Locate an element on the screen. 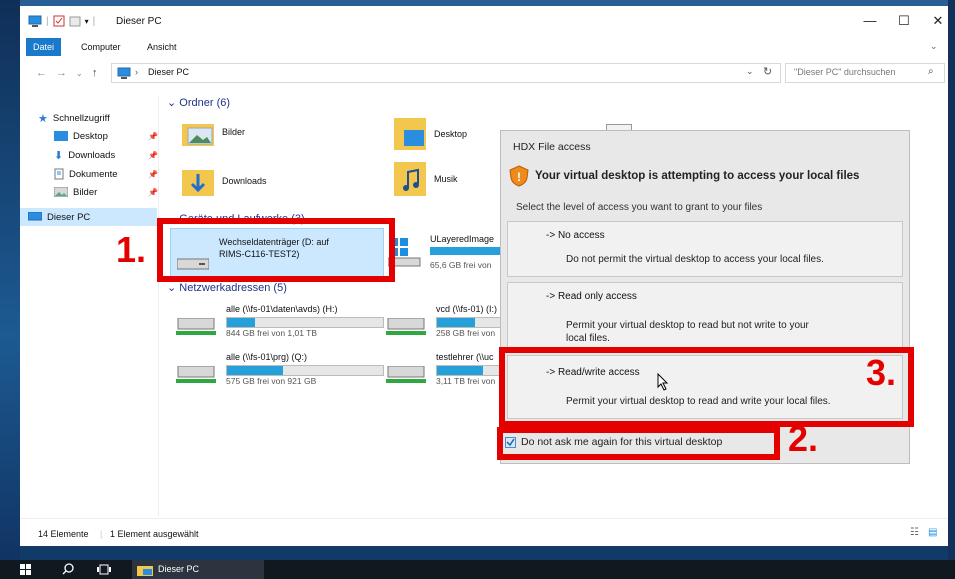 This screenshot has width=955, height=579. sidebar-item-quick-access: ★ Schnellzugriff is located at coordinates (74, 118).